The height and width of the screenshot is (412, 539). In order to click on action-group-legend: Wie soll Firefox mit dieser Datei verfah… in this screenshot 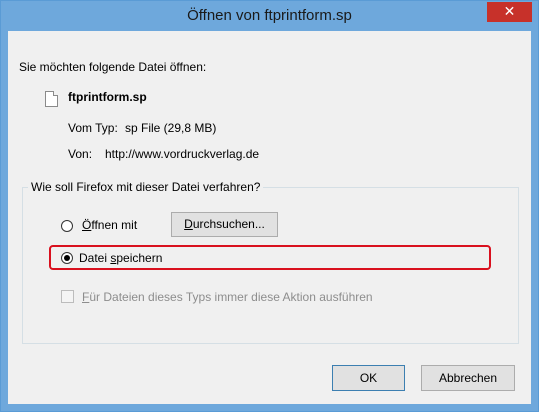, I will do `click(146, 187)`.